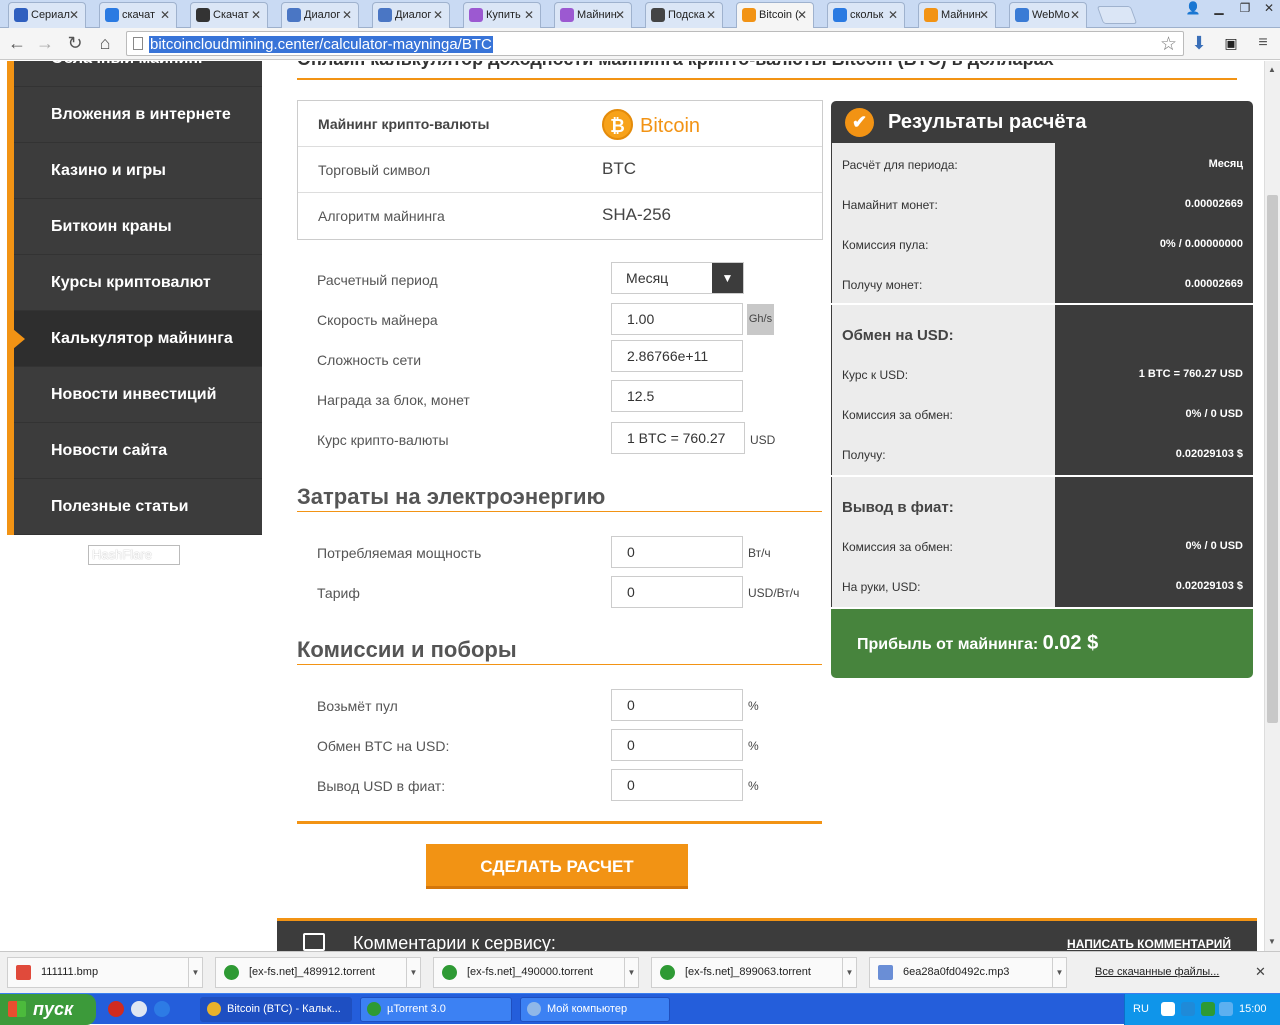 This screenshot has height=1025, width=1280. What do you see at coordinates (677, 745) in the screenshot?
I see `exchange-fee-input: 0` at bounding box center [677, 745].